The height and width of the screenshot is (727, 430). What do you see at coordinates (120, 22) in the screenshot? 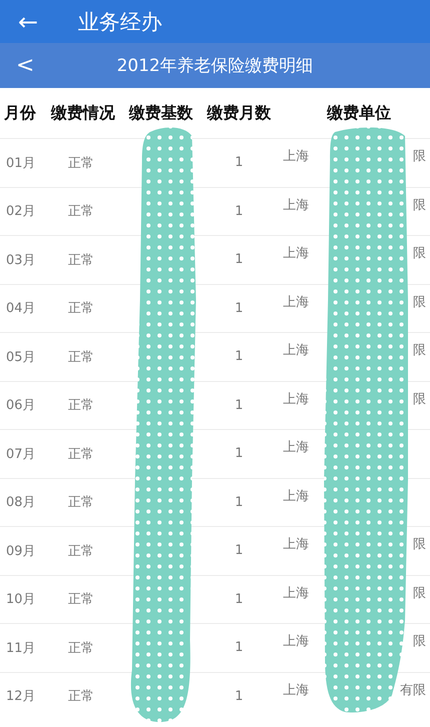
I see `page-title: 业务经办` at bounding box center [120, 22].